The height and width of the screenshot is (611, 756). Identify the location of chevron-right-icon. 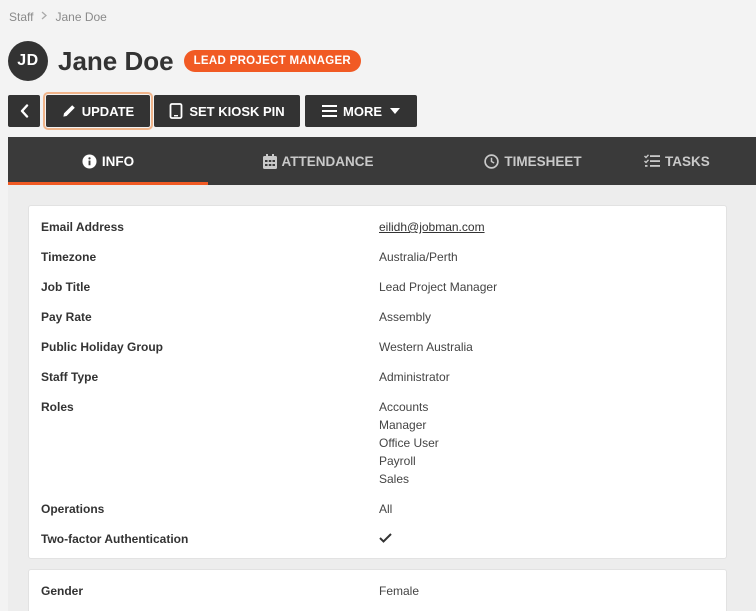
(44, 17).